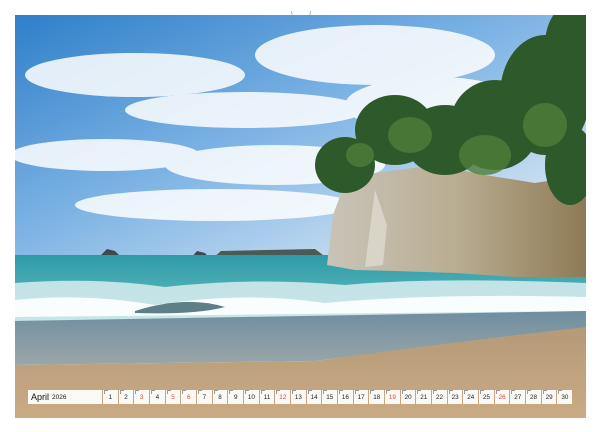  Describe the element at coordinates (283, 397) in the screenshot. I see `day-cell: 12` at that location.